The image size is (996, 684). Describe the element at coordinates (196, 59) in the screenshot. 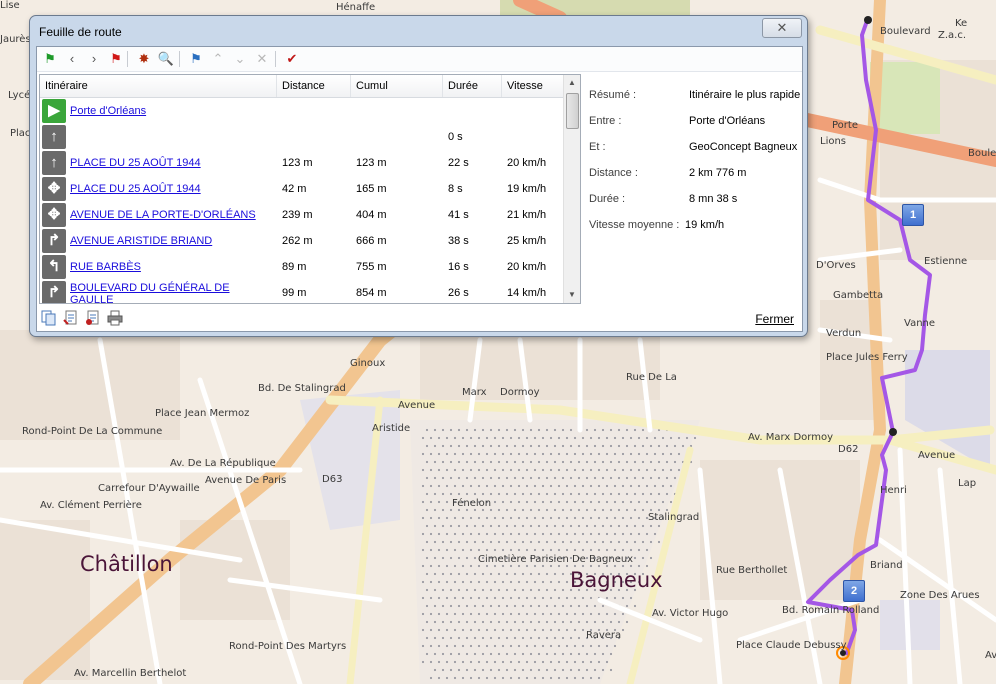

I see `waypoint-flag-icon: ⚑` at that location.